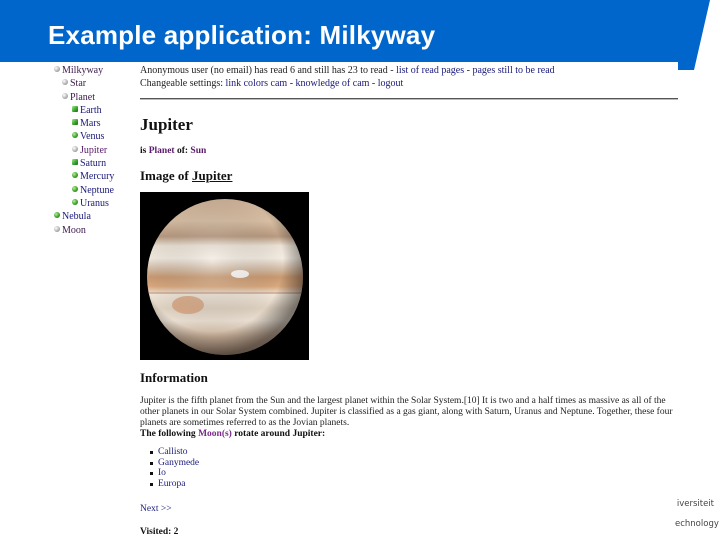 The height and width of the screenshot is (540, 720). What do you see at coordinates (695, 504) in the screenshot?
I see `footer-logo-text-1: iversiteit` at bounding box center [695, 504].